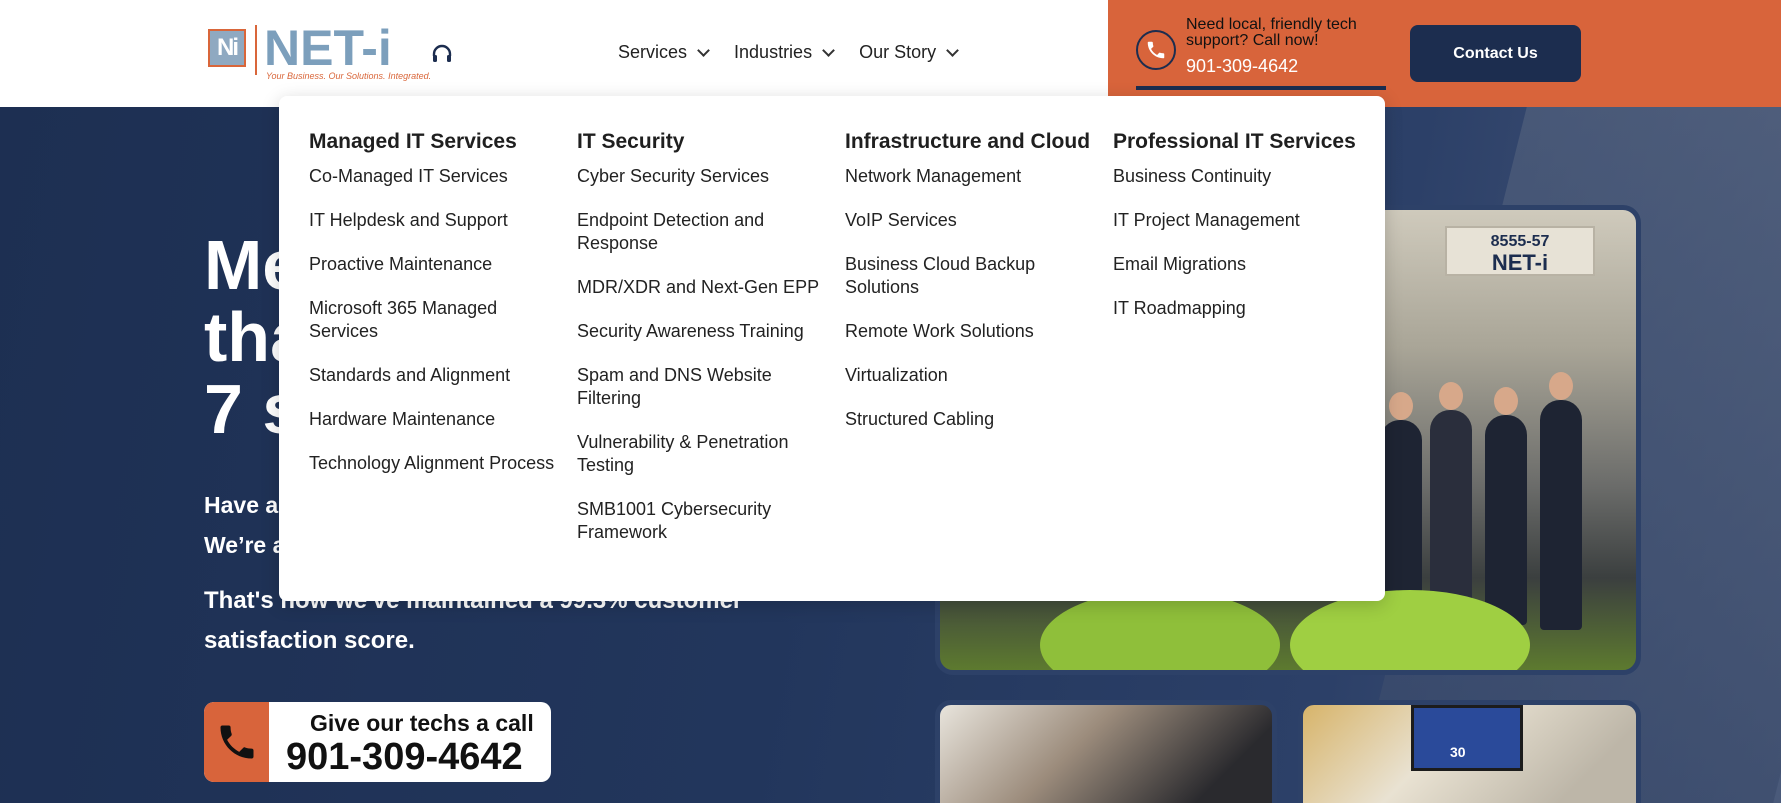 This screenshot has height=803, width=1781. What do you see at coordinates (434, 375) in the screenshot?
I see `menu-link: Standards and Alignment` at bounding box center [434, 375].